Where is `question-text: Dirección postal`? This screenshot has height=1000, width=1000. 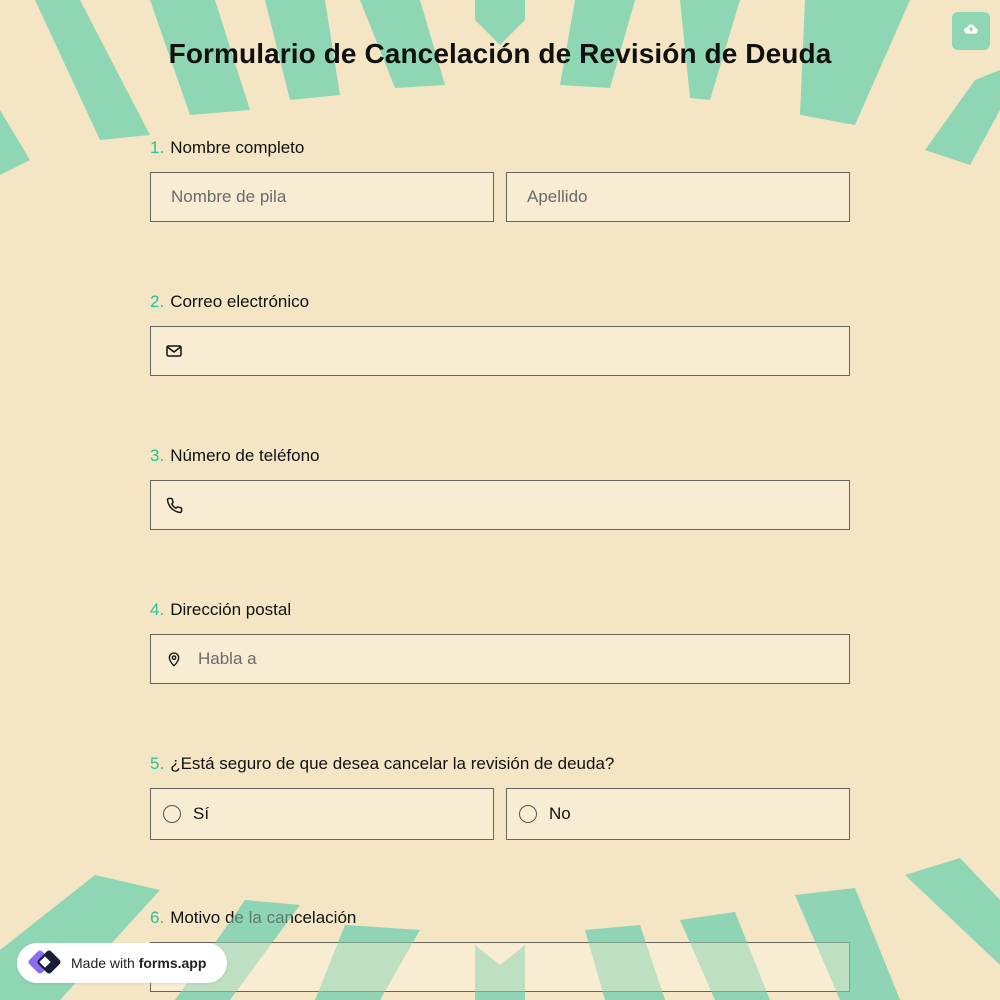
question-text: Dirección postal is located at coordinates (231, 609).